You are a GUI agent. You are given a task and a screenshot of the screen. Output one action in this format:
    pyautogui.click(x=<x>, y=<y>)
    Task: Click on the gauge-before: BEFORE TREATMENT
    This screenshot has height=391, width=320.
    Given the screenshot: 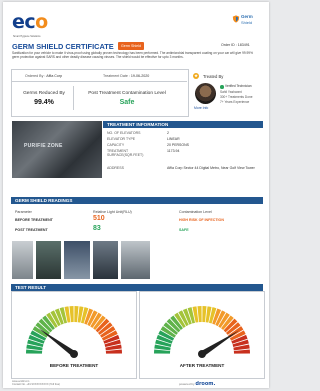 What is the action you would take?
    pyautogui.click(x=74, y=335)
    